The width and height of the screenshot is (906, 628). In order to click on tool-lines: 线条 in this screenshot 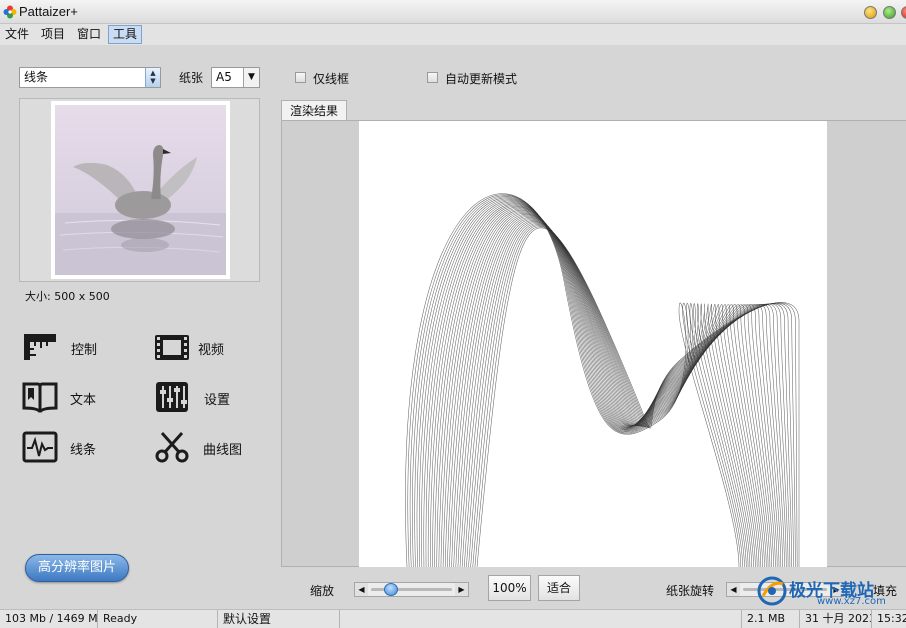, I will do `click(77, 448)`.